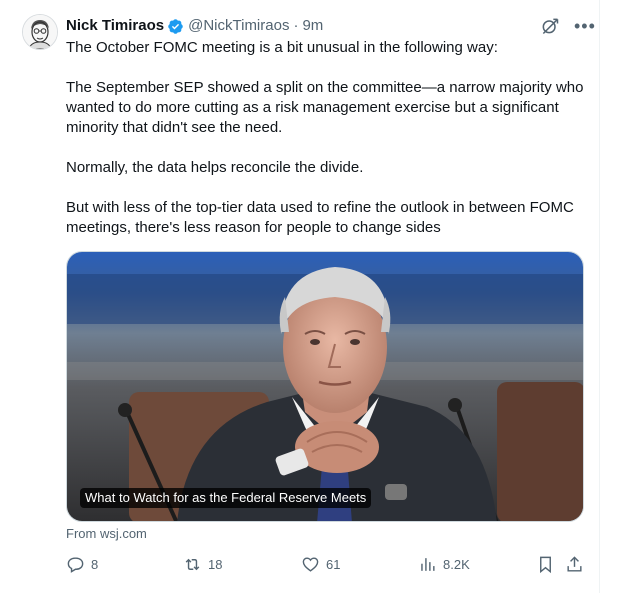 This screenshot has width=623, height=593. What do you see at coordinates (215, 564) in the screenshot?
I see `repost-count: 18` at bounding box center [215, 564].